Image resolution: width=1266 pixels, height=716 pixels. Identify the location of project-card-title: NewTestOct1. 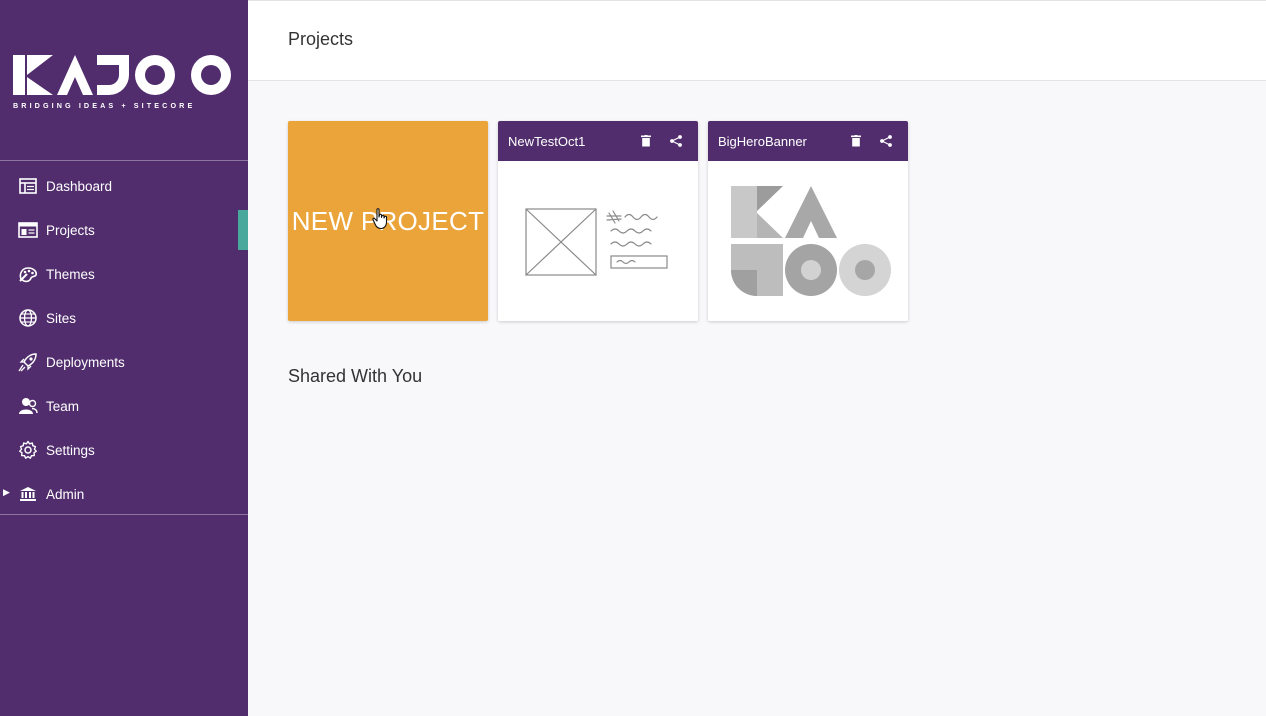
(567, 141).